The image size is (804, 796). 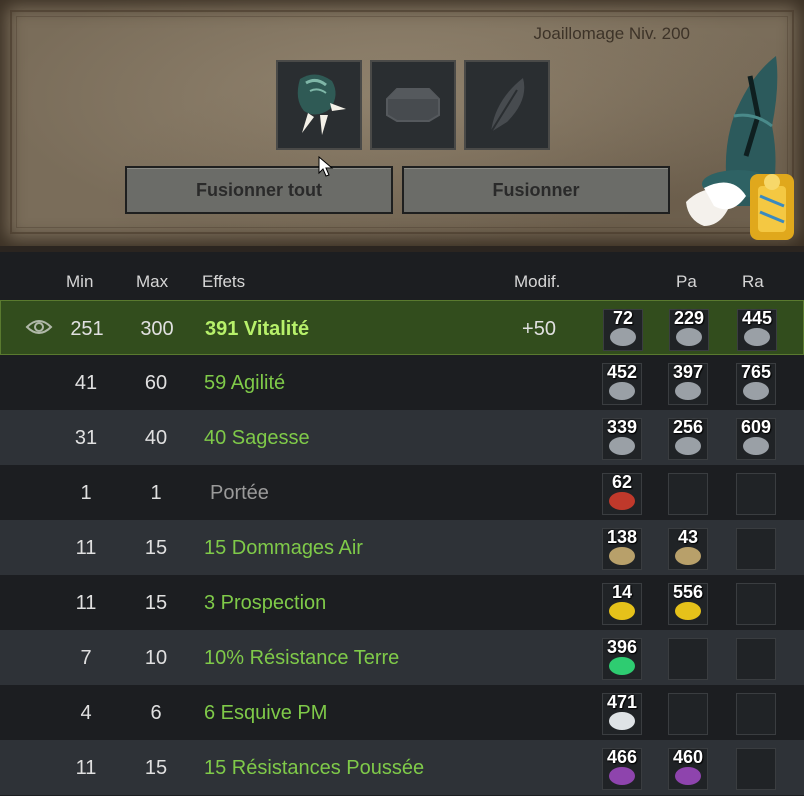 I want to click on rune-slot-ra: 765, so click(x=756, y=383).